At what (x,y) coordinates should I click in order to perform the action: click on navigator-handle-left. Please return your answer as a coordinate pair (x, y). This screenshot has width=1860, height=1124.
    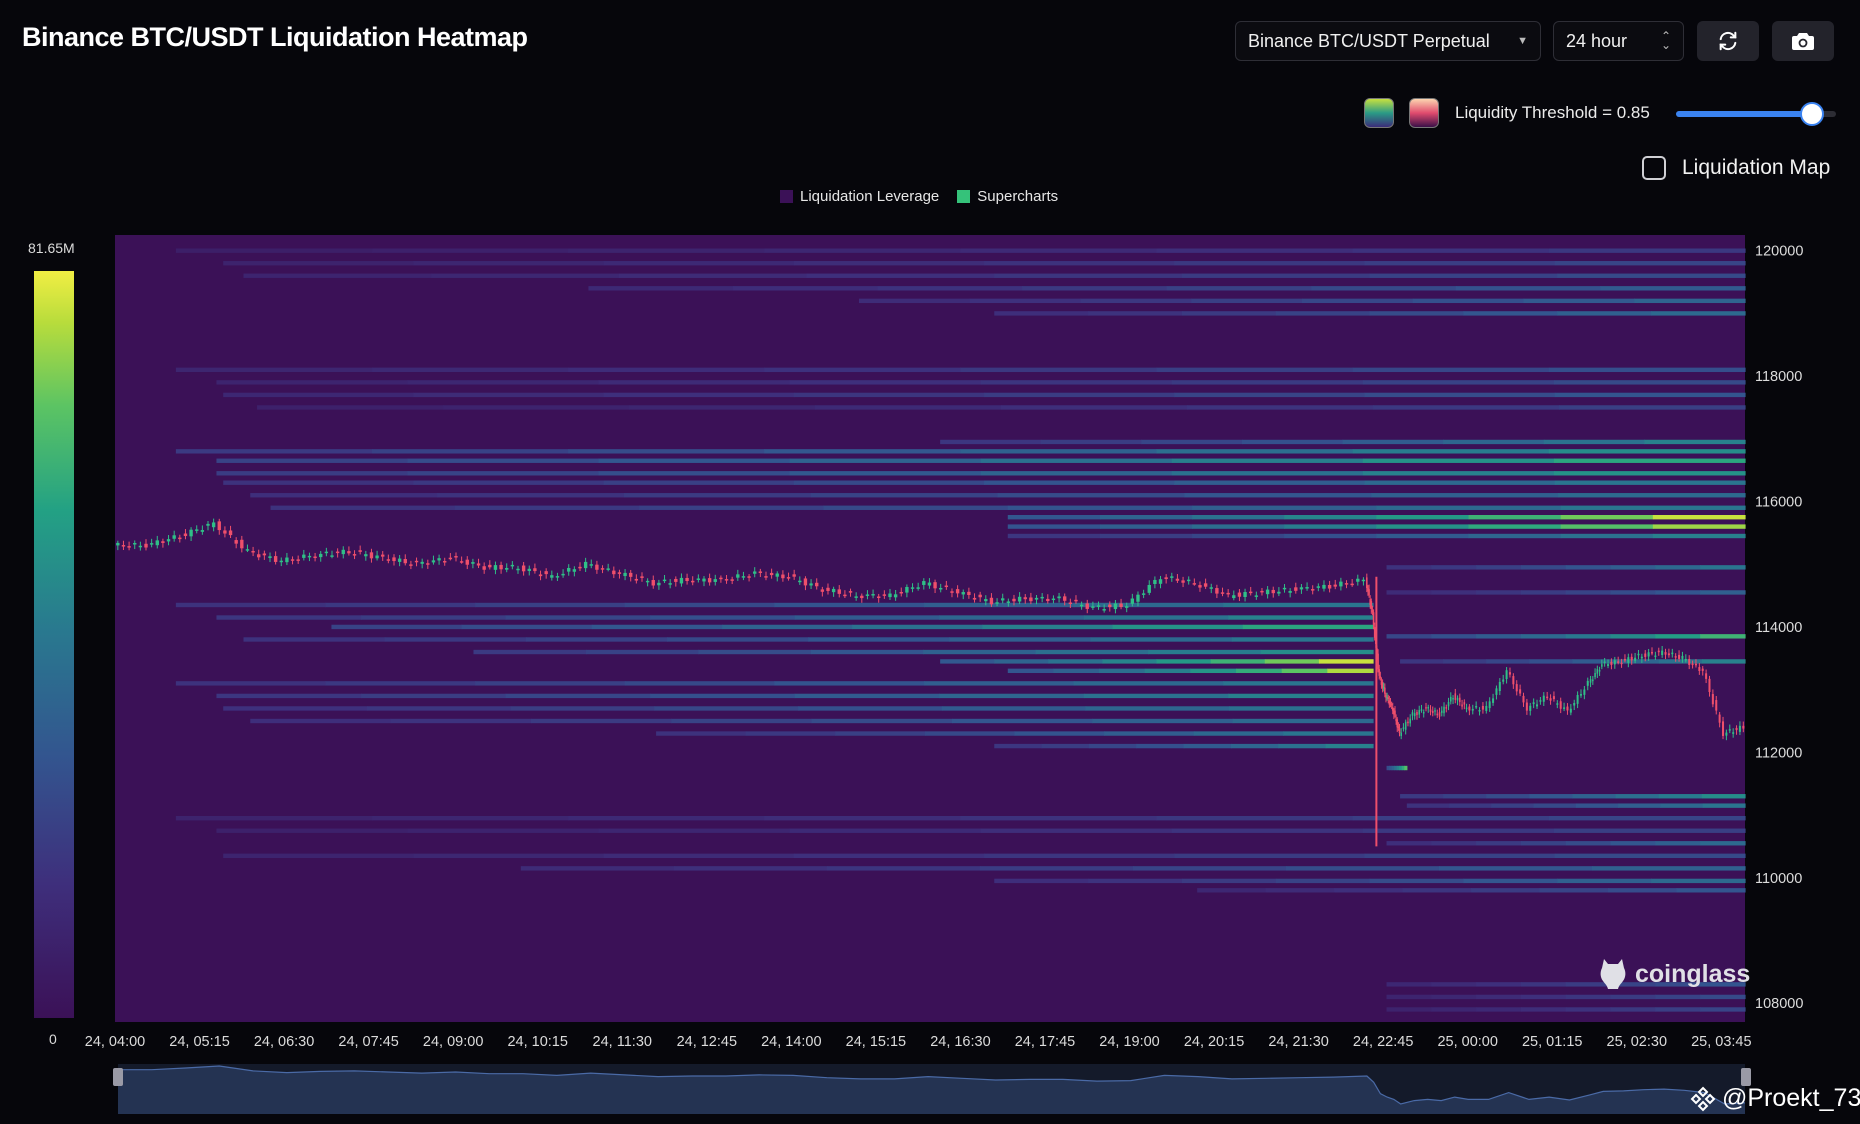
    Looking at the image, I should click on (118, 1077).